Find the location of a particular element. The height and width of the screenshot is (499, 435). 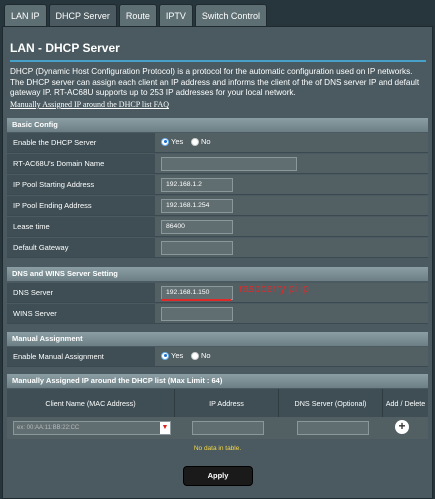

manual-list-entry-row: ex: 00:AA:11:BB:22:CC ▼ + is located at coordinates (217, 428).